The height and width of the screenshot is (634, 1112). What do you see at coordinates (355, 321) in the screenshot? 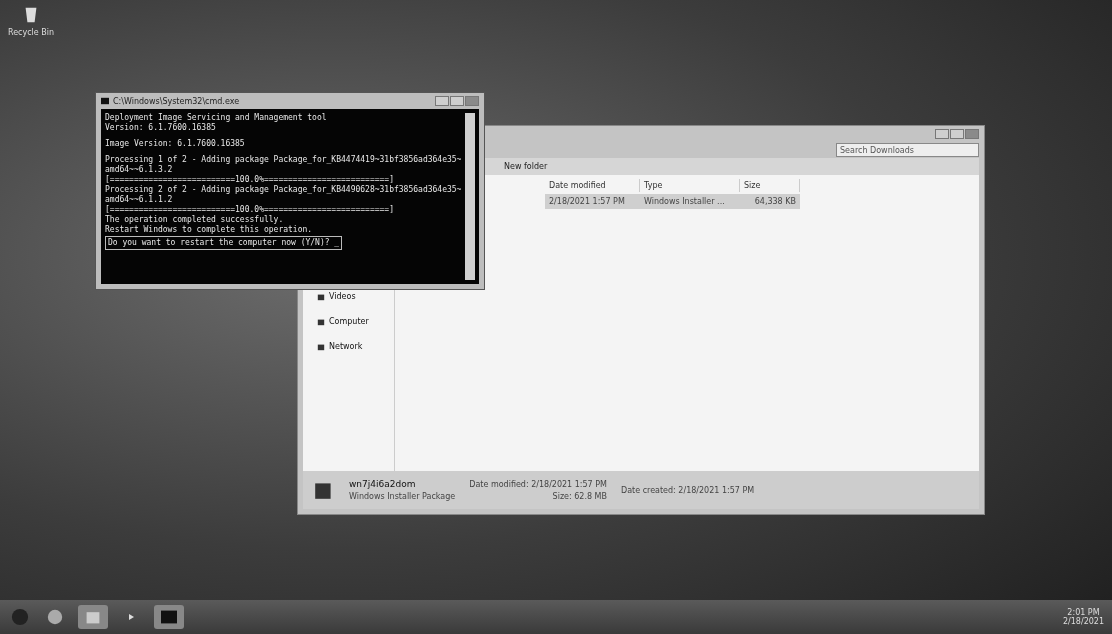
I see `sidebar-item: Computer` at bounding box center [355, 321].